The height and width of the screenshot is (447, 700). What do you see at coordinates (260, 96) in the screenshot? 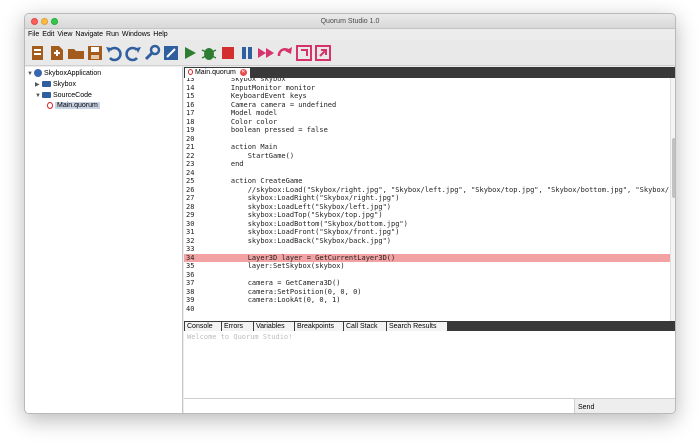
I see `code-text: KeyboardEvent keys` at bounding box center [260, 96].